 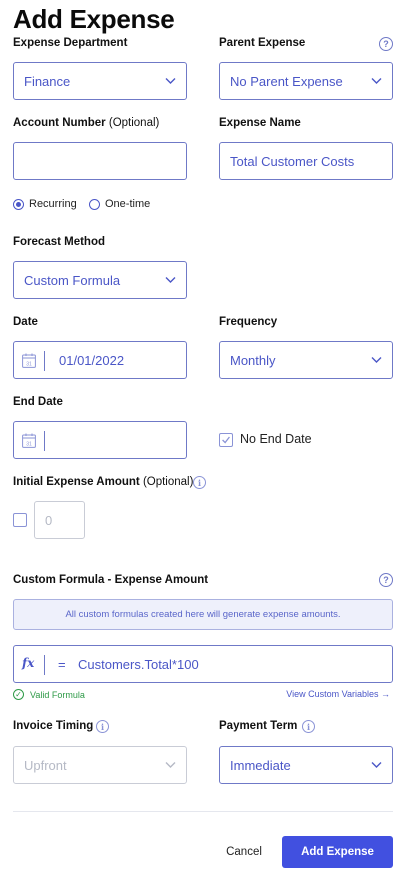 I want to click on parent-expense-value: No Parent Expense, so click(x=286, y=81).